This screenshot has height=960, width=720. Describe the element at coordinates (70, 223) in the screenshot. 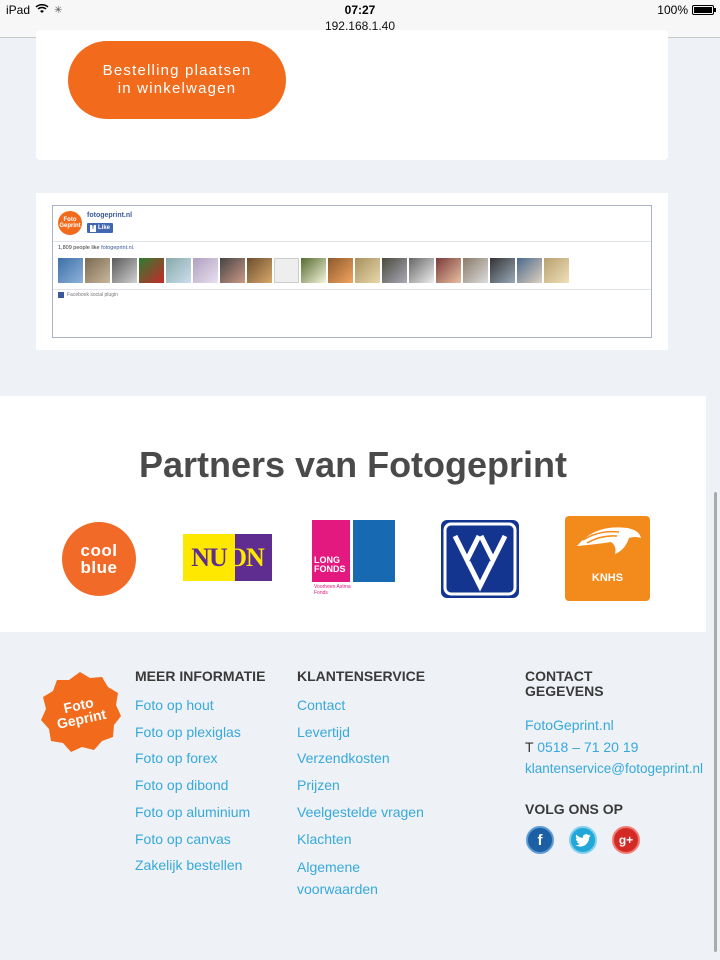

I see `fotogeprint-logo-icon: Foto Geprint` at that location.